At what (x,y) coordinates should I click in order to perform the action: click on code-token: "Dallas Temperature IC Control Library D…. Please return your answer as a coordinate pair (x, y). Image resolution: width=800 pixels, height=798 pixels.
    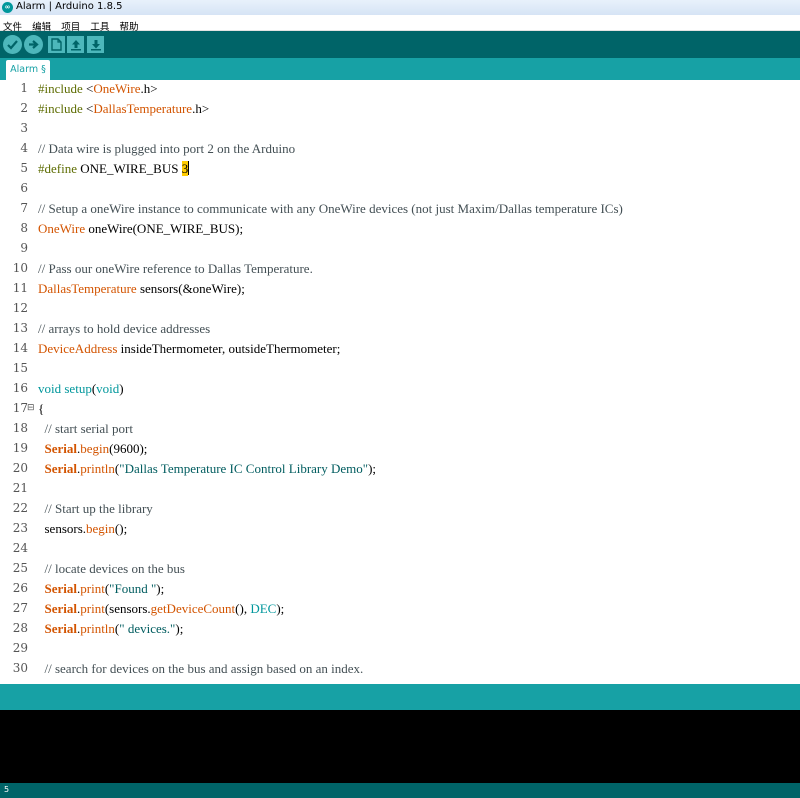
    Looking at the image, I should click on (244, 468).